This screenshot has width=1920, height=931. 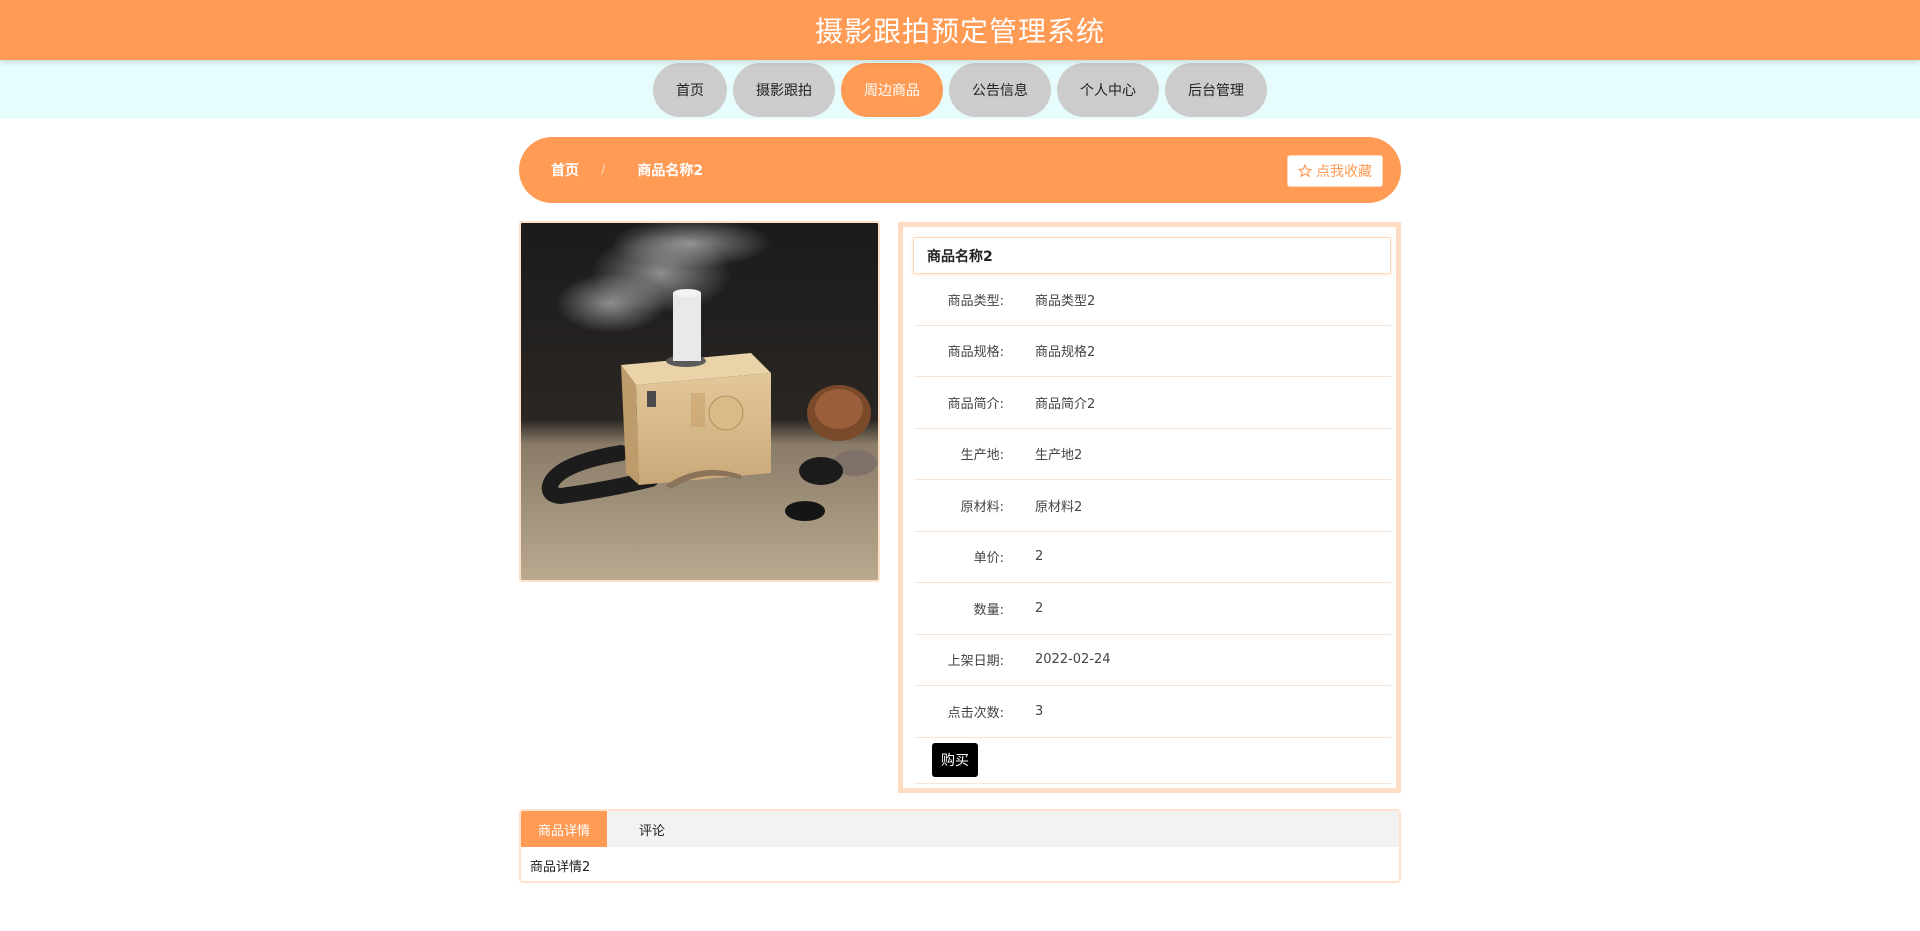 What do you see at coordinates (975, 713) in the screenshot?
I see `field-label: 点击次数:` at bounding box center [975, 713].